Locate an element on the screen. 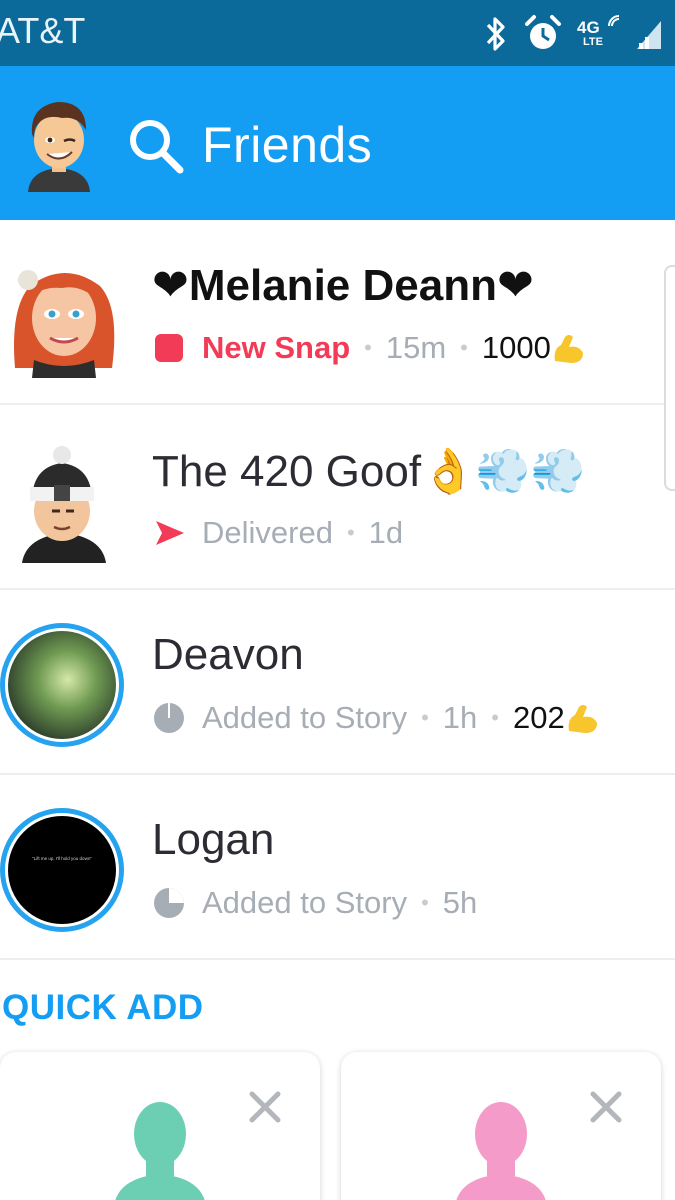 The height and width of the screenshot is (1200, 675). scrollbar is located at coordinates (669, 378).